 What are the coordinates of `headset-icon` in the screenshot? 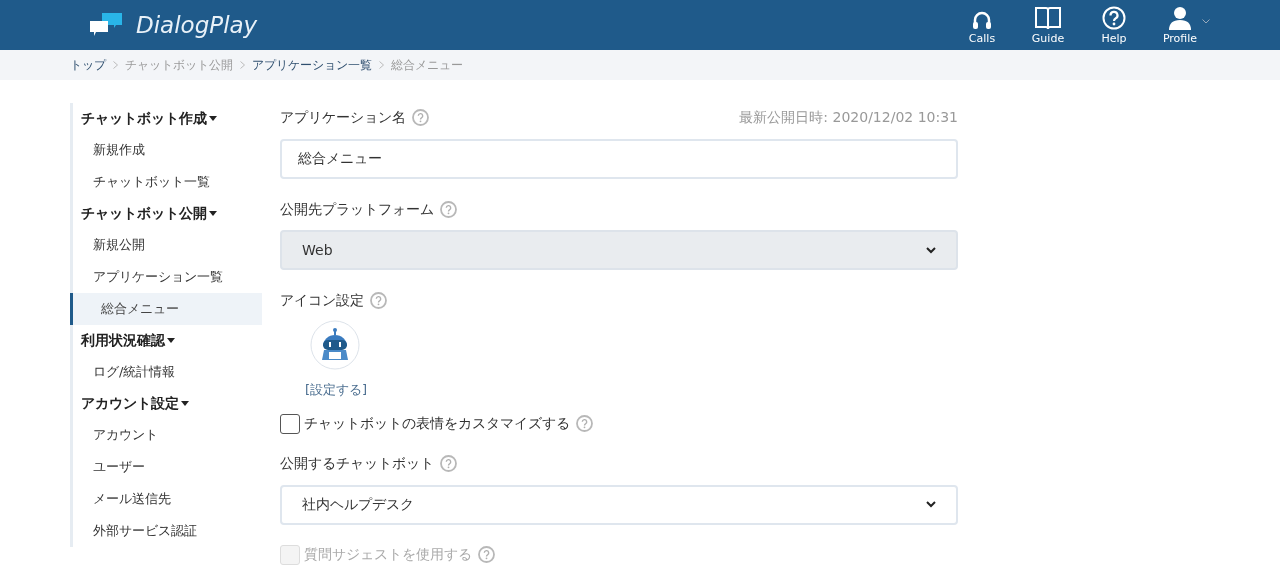 It's located at (982, 20).